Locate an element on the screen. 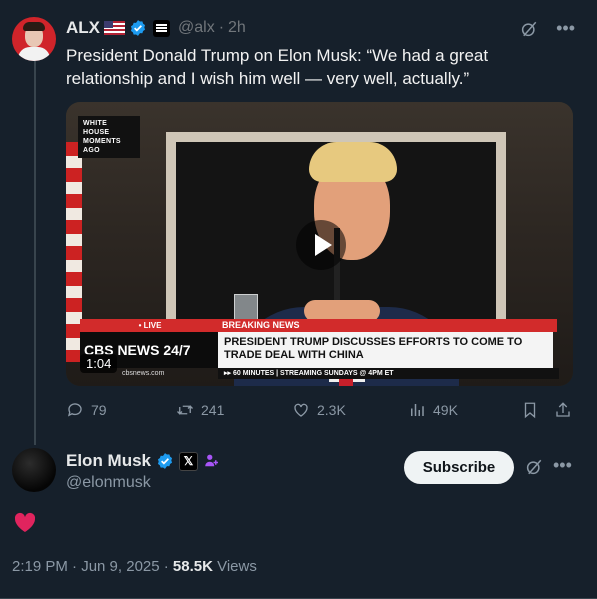 Image resolution: width=597 pixels, height=599 pixels. repost-icon is located at coordinates (185, 410).